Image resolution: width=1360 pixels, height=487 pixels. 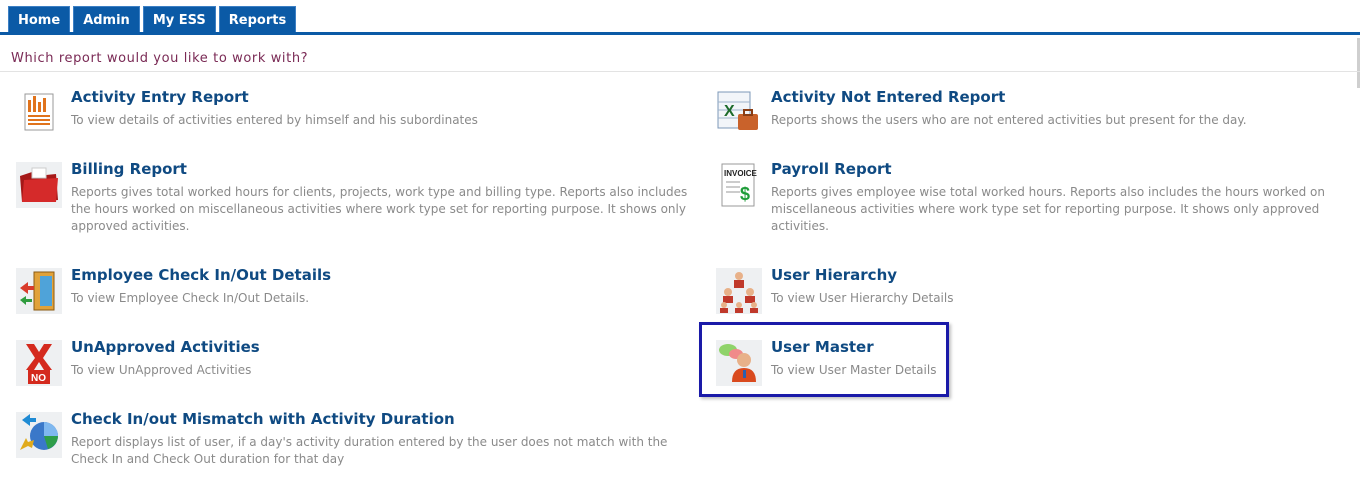 I want to click on svg-text: NO, so click(x=38, y=378).